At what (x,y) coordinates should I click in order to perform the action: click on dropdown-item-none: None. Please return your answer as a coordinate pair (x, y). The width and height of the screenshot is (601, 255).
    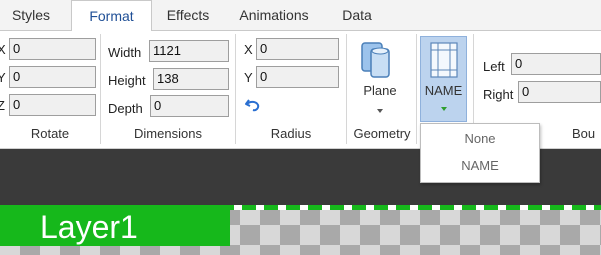
    Looking at the image, I should click on (480, 139).